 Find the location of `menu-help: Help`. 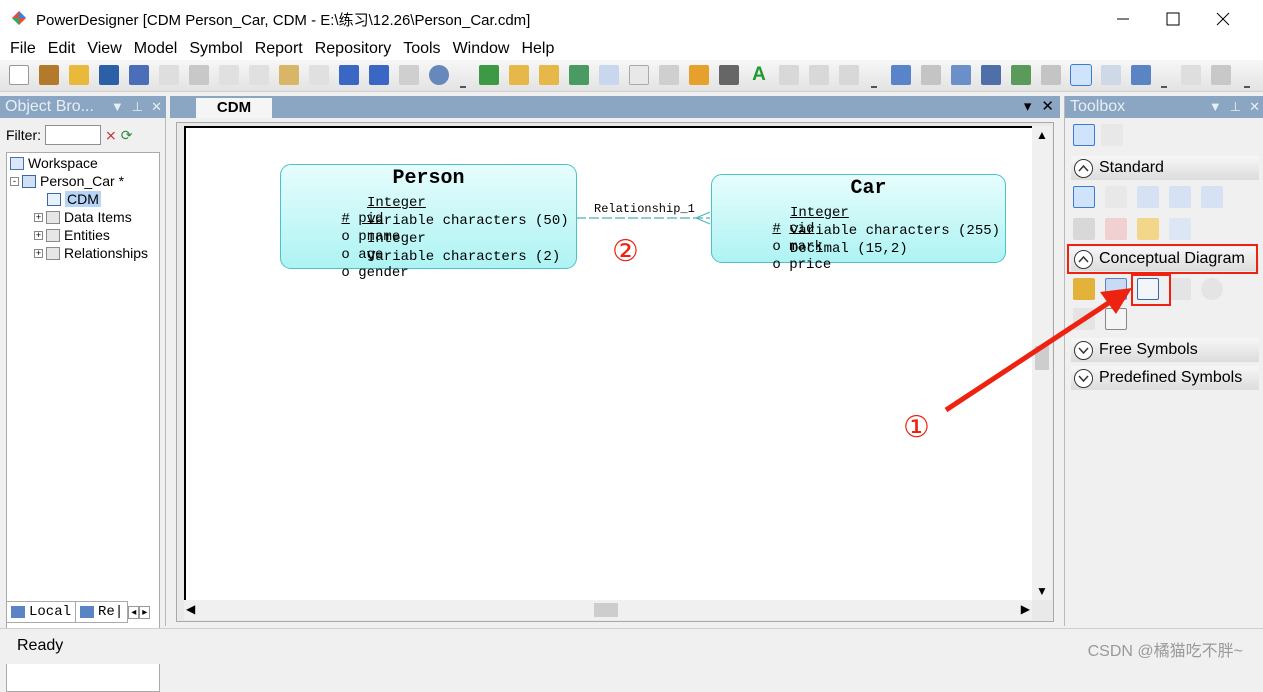

menu-help: Help is located at coordinates (537, 49).